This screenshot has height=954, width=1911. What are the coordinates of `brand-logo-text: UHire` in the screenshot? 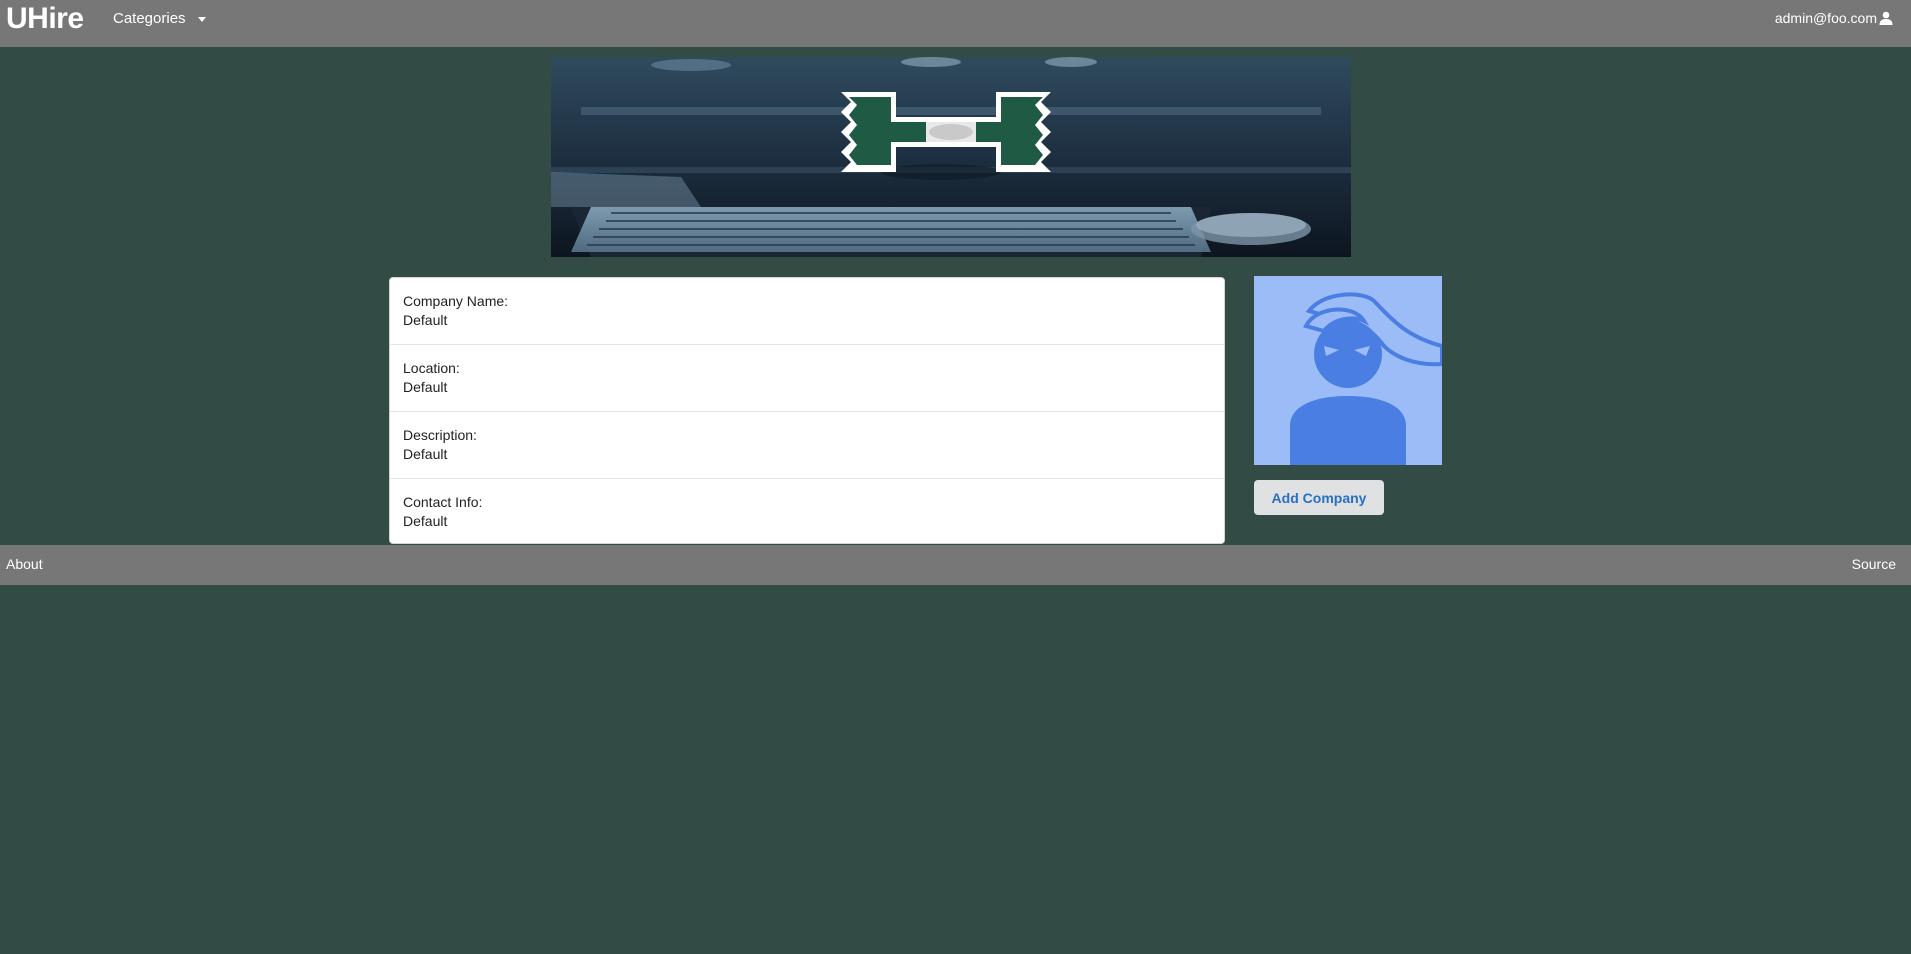 It's located at (45, 19).